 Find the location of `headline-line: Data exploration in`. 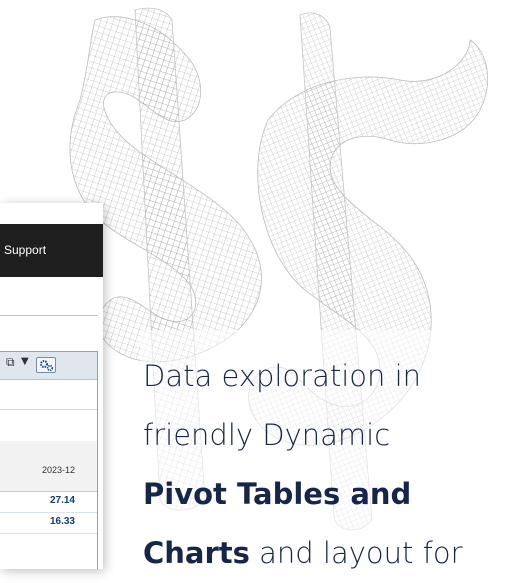

headline-line: Data exploration in is located at coordinates (282, 376).